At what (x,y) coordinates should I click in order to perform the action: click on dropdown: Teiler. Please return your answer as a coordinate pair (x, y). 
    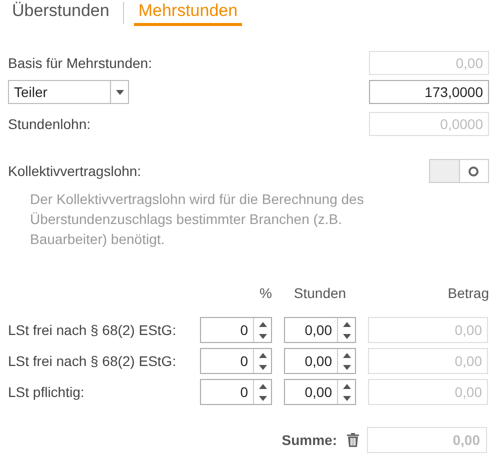
    Looking at the image, I should click on (68, 92).